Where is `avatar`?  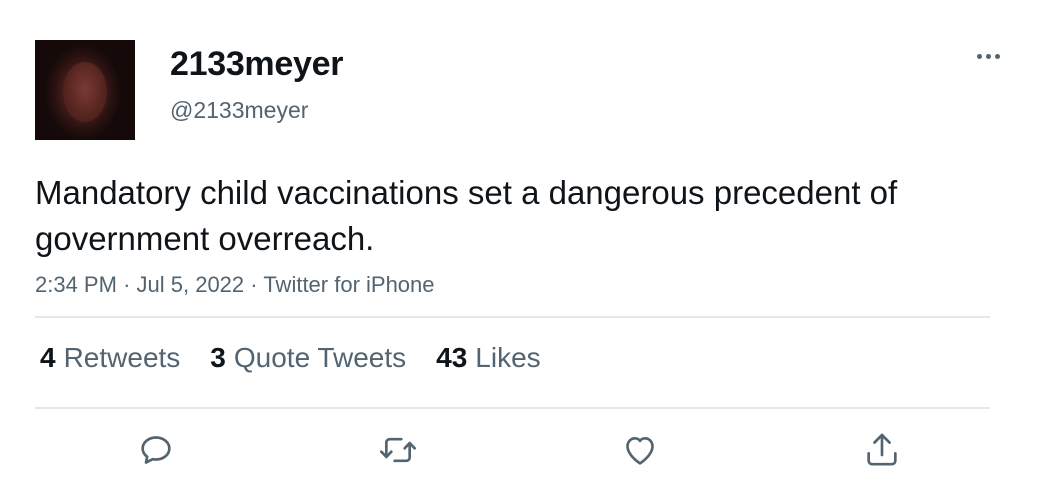
avatar is located at coordinates (85, 90).